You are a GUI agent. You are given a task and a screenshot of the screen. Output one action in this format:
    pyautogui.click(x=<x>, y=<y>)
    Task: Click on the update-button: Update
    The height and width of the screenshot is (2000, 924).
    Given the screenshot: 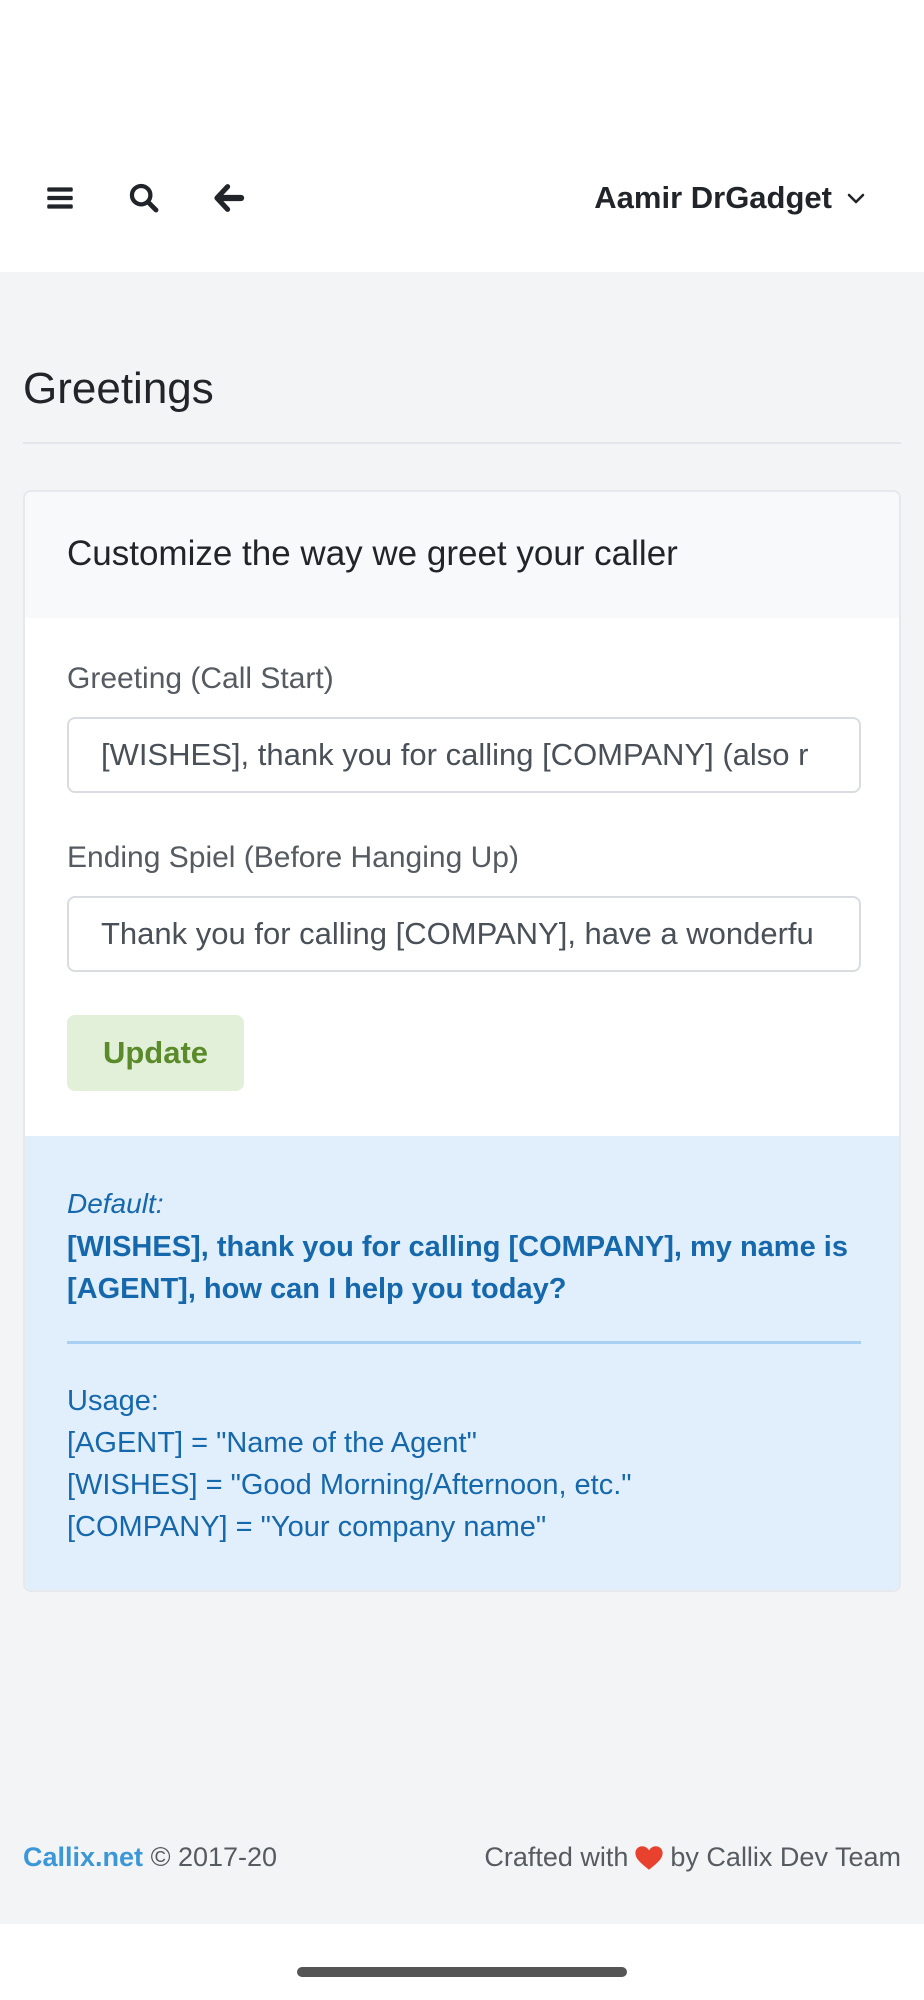 What is the action you would take?
    pyautogui.click(x=155, y=1053)
    